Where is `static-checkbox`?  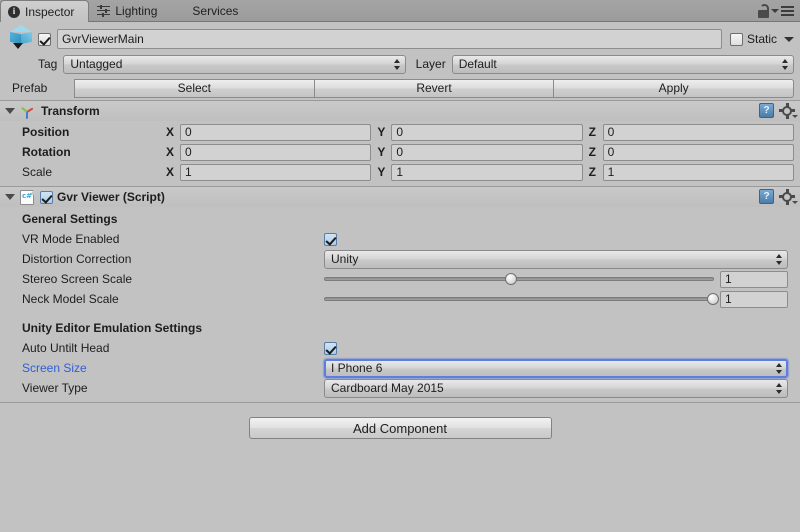
static-checkbox is located at coordinates (736, 39).